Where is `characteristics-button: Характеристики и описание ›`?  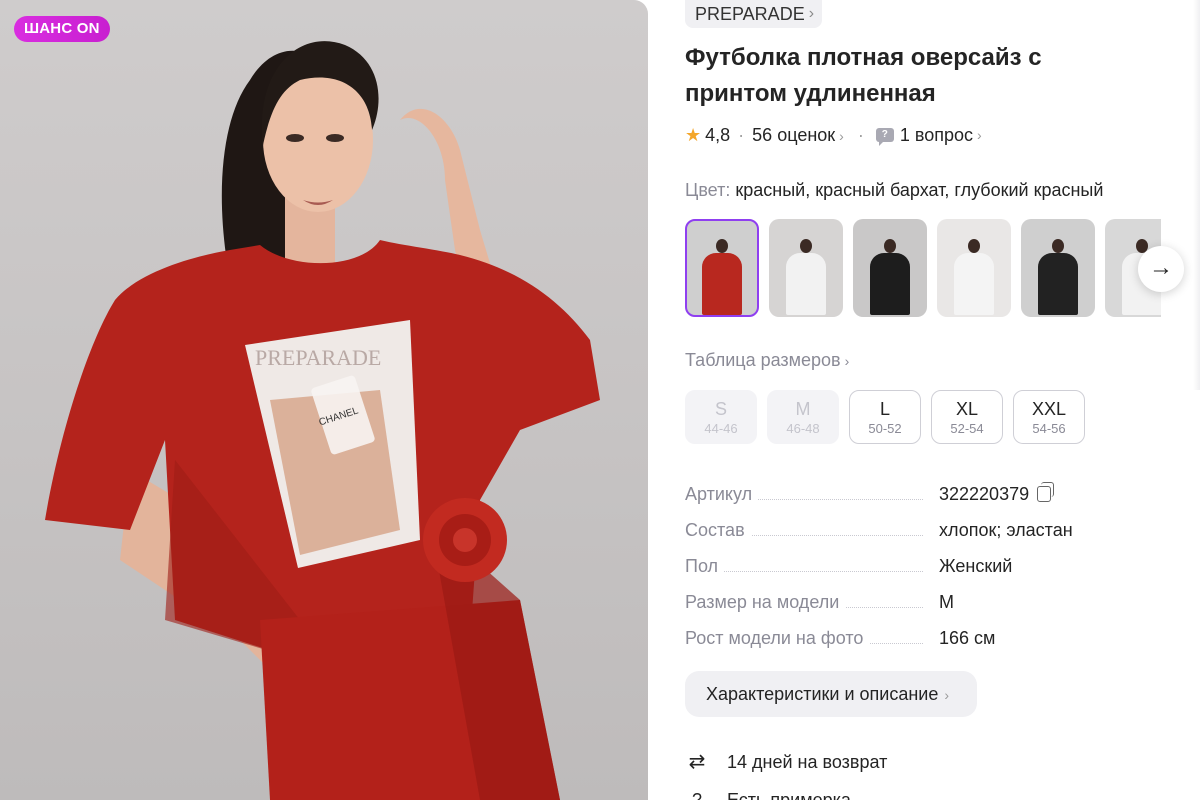
characteristics-button: Характеристики и описание › is located at coordinates (831, 694).